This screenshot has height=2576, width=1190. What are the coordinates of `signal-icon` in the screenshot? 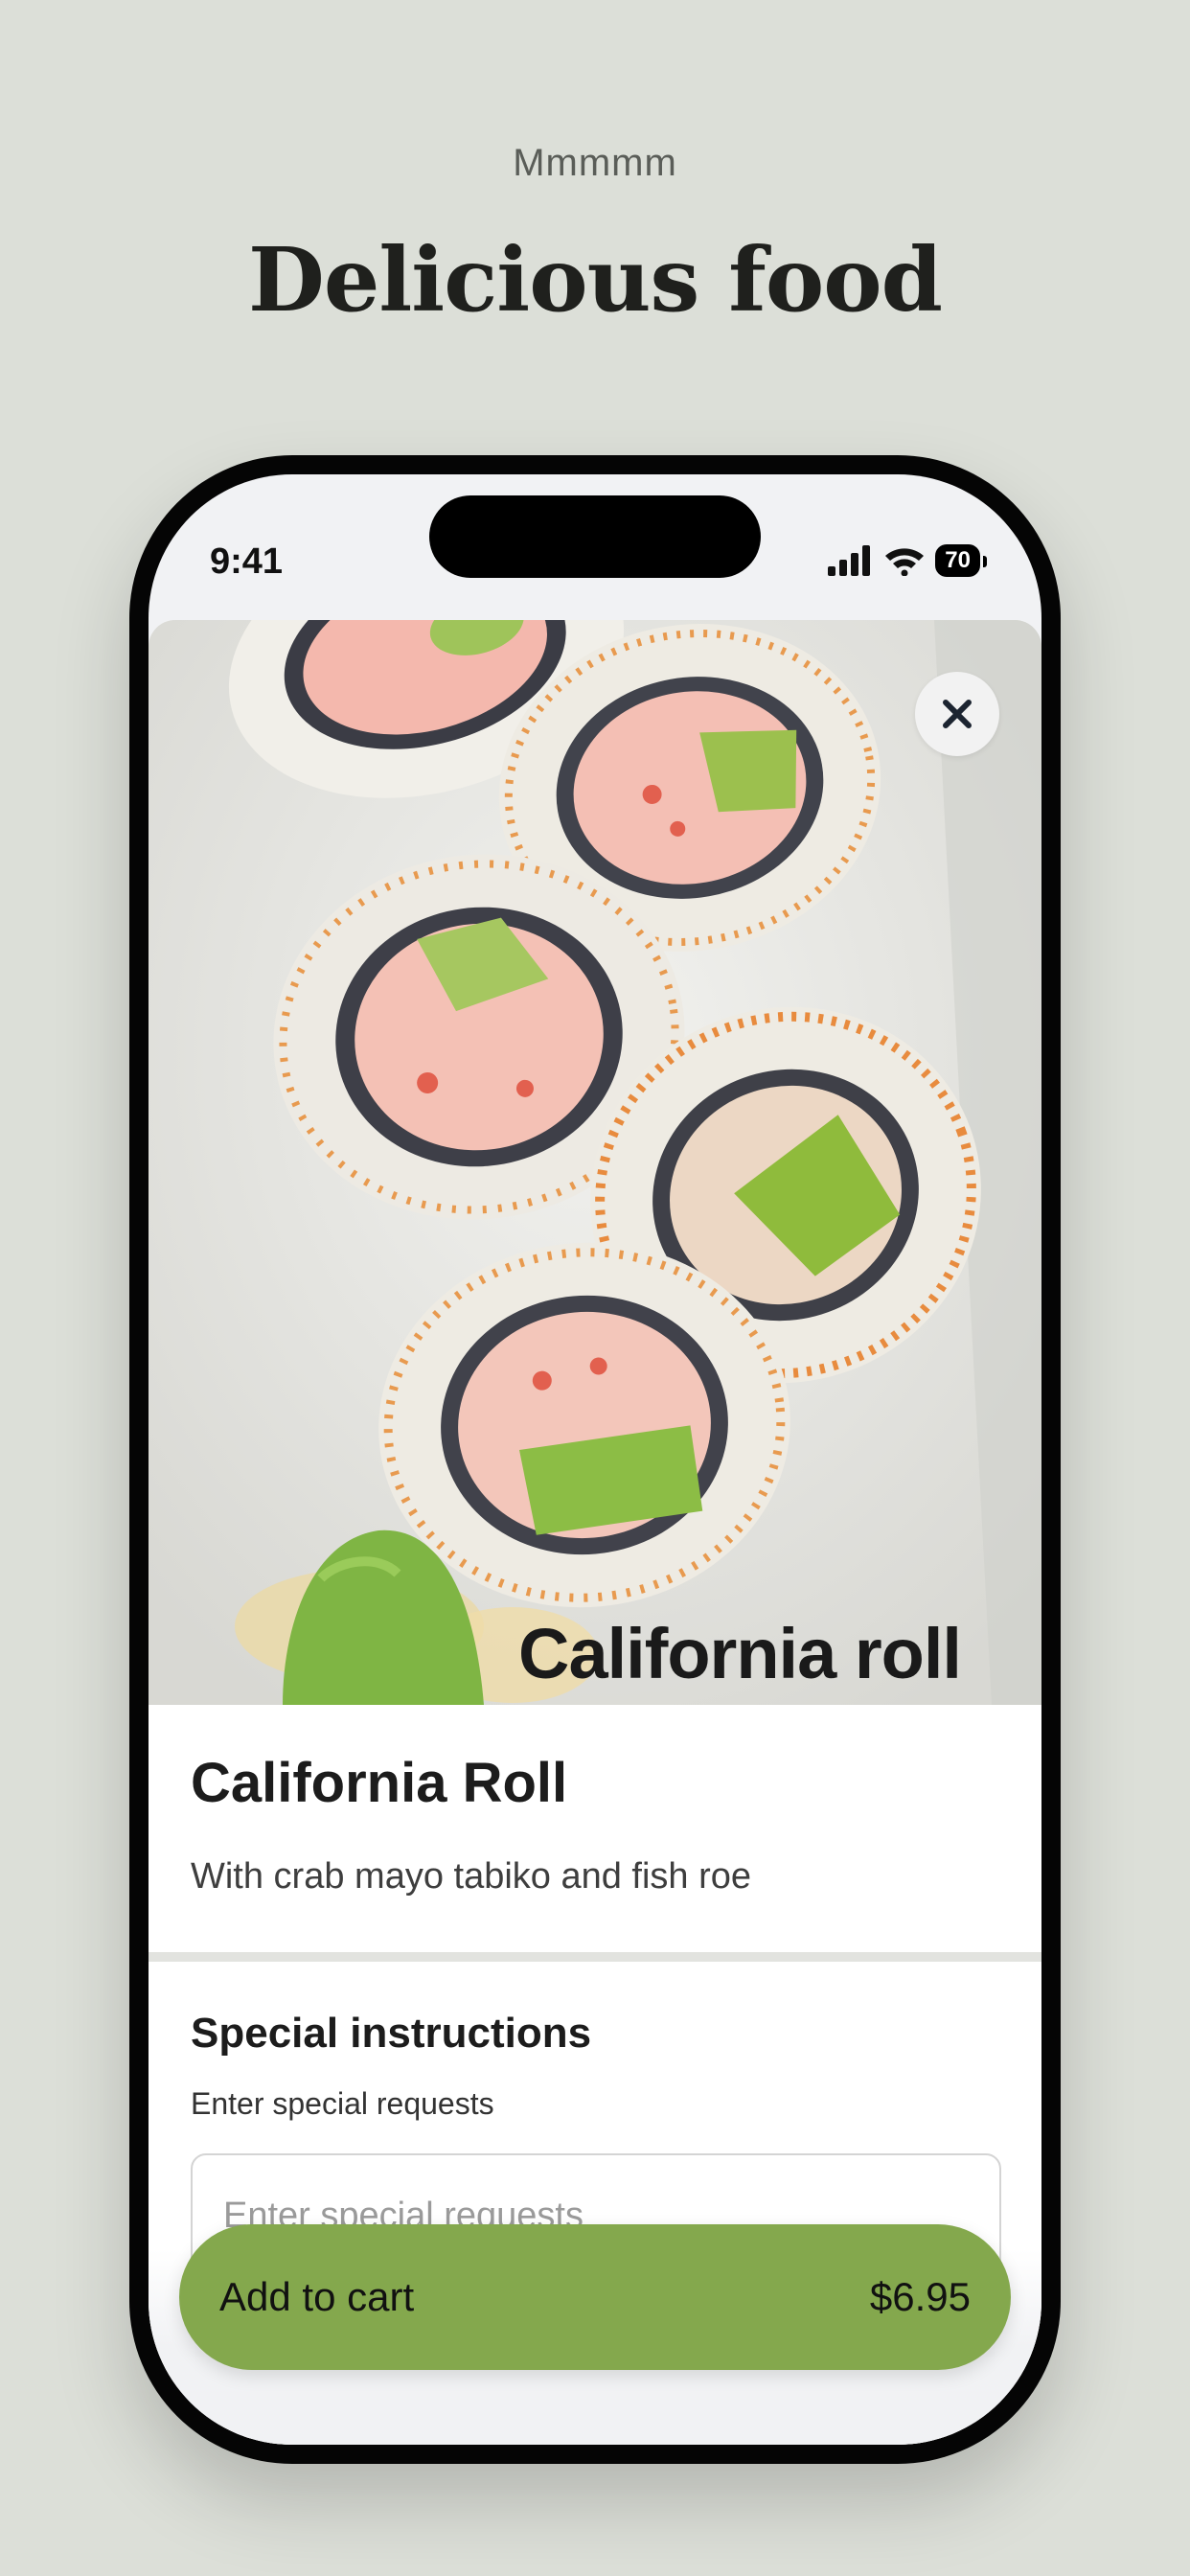 It's located at (850, 560).